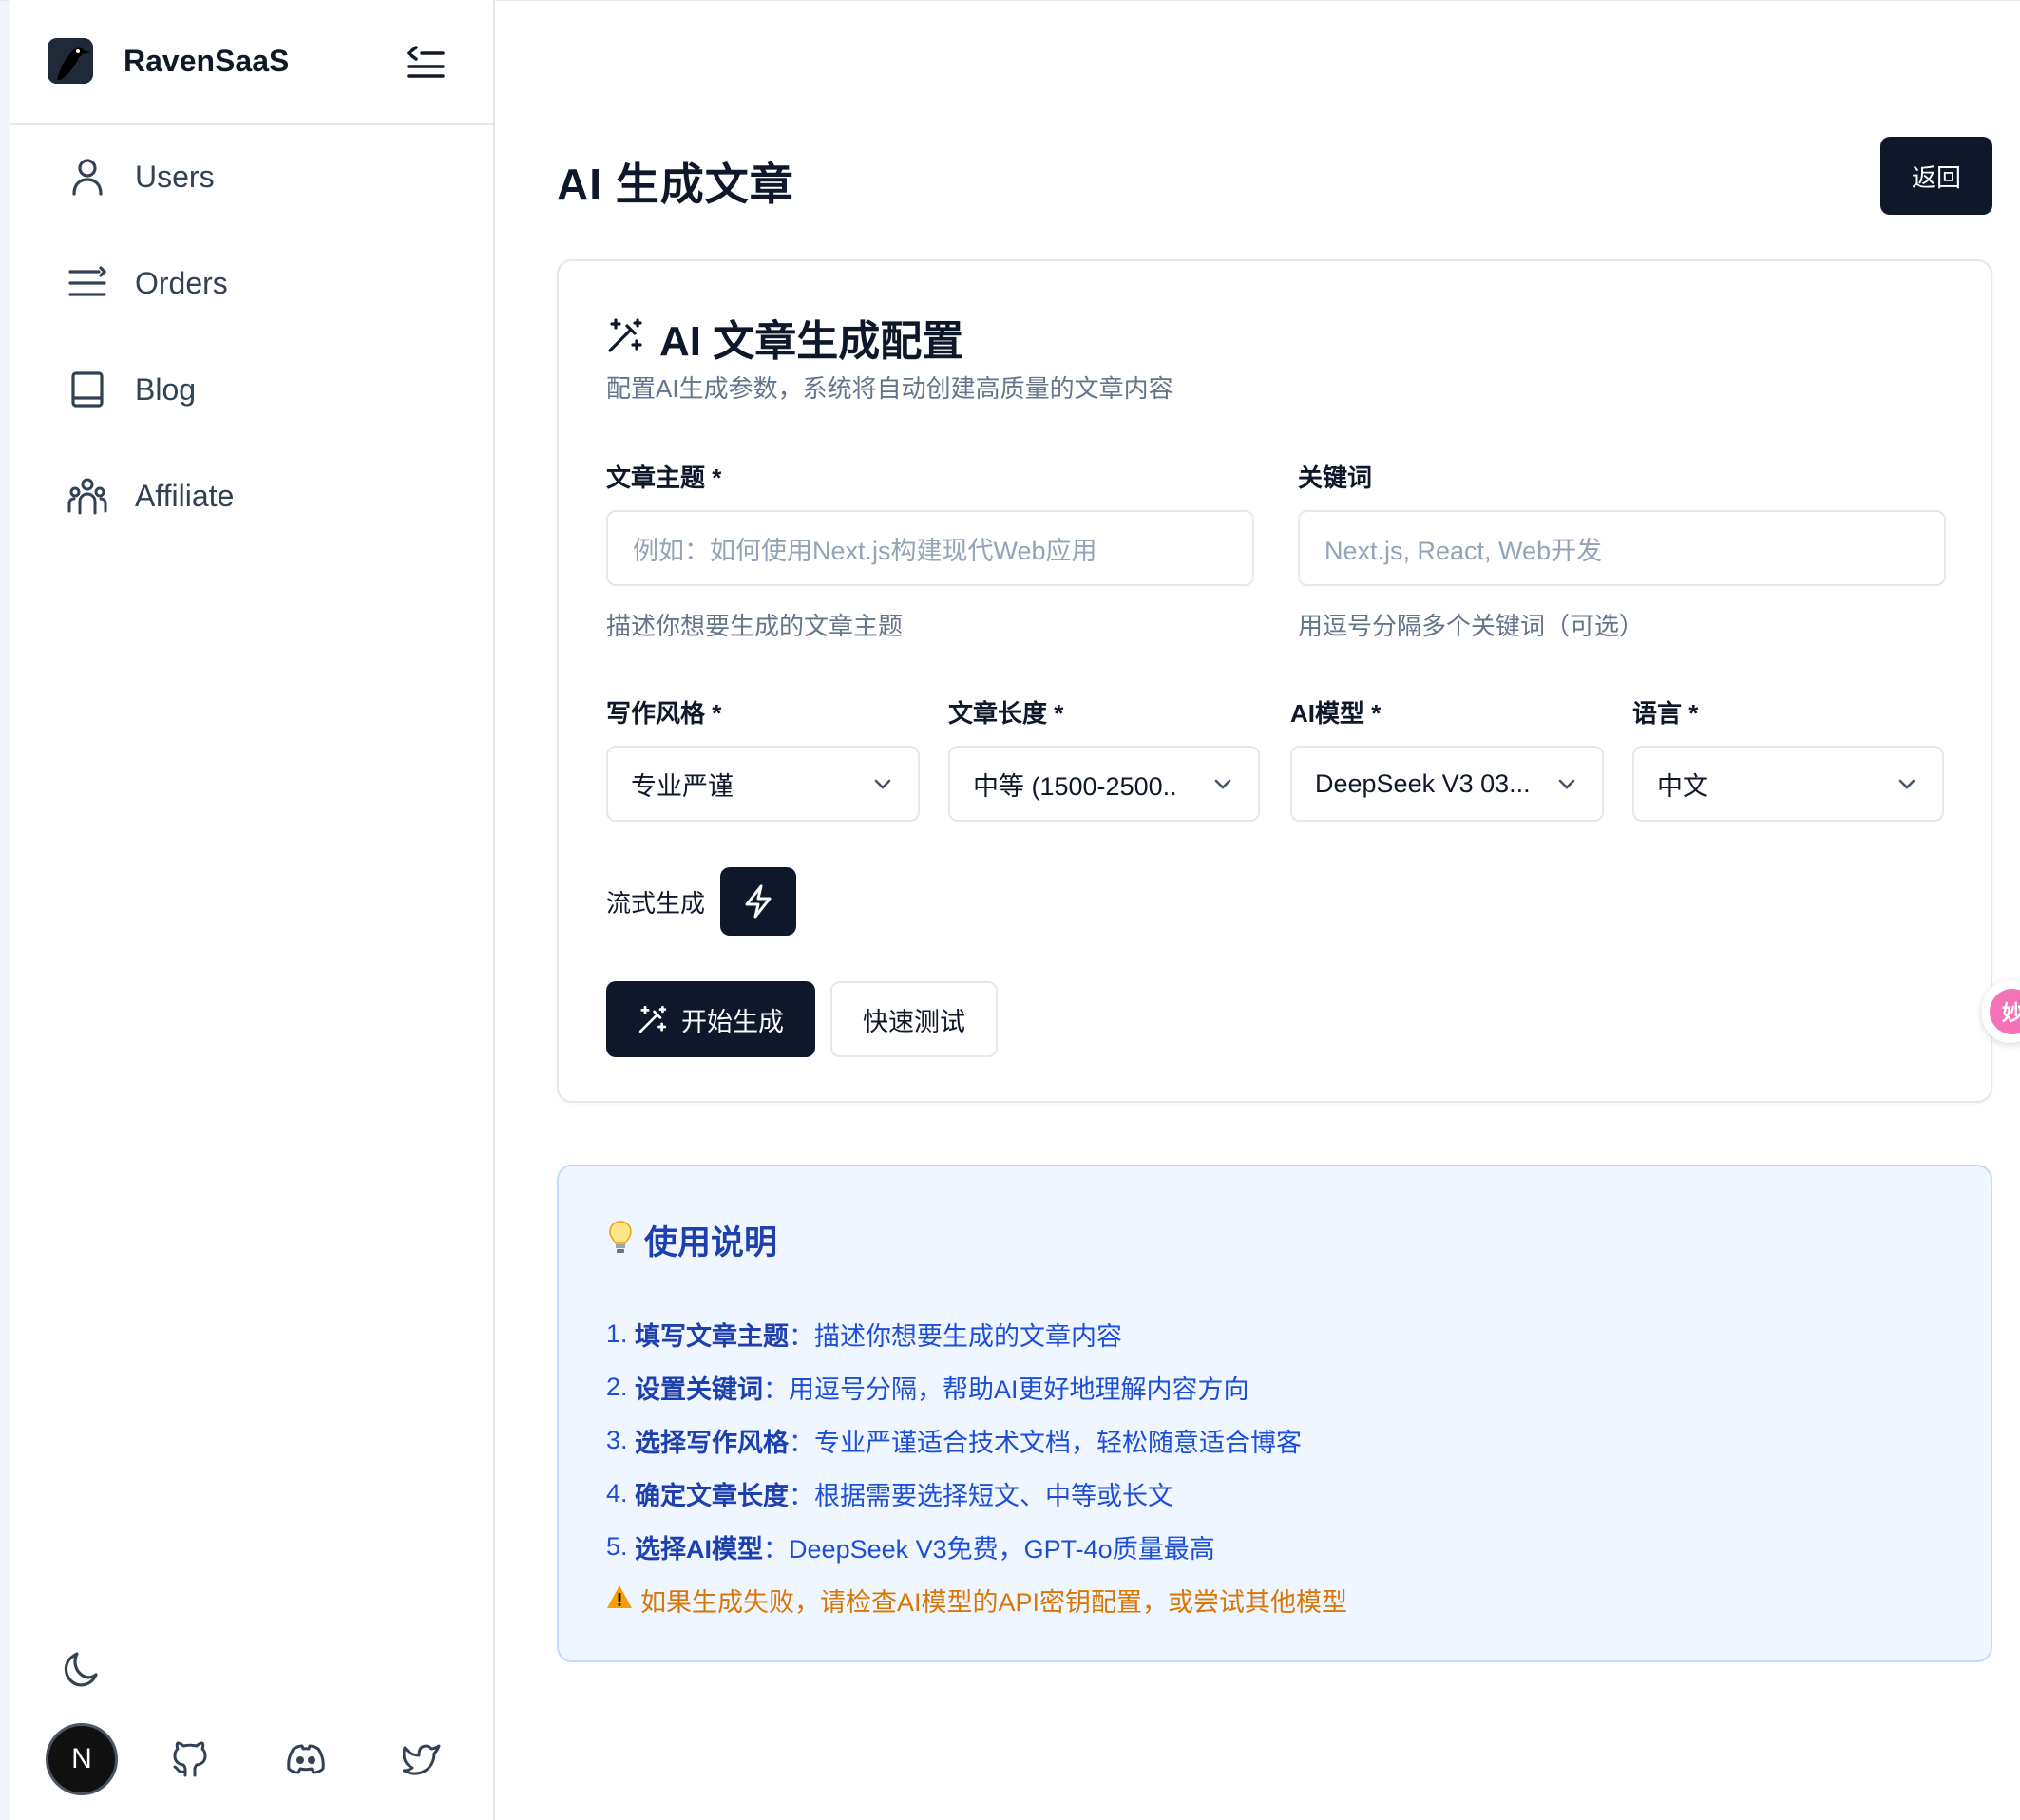  I want to click on keywords-input: Next.js, React, Web开发, so click(1622, 548).